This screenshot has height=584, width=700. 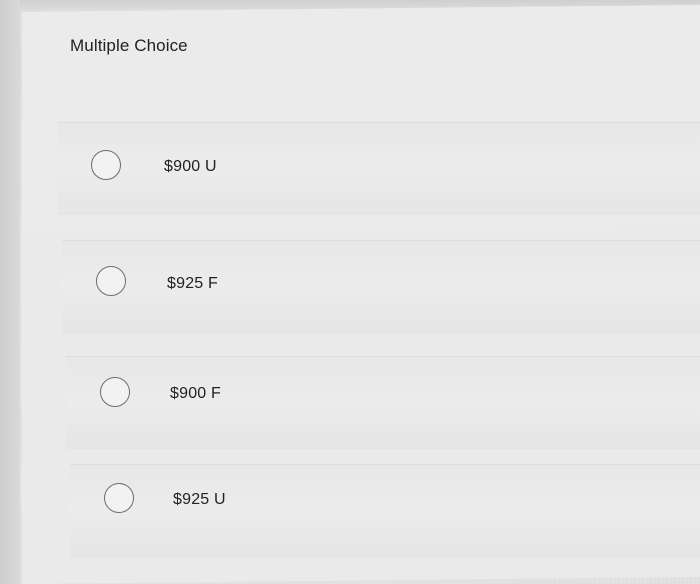 What do you see at coordinates (199, 499) in the screenshot?
I see `option-label-4: $925 U` at bounding box center [199, 499].